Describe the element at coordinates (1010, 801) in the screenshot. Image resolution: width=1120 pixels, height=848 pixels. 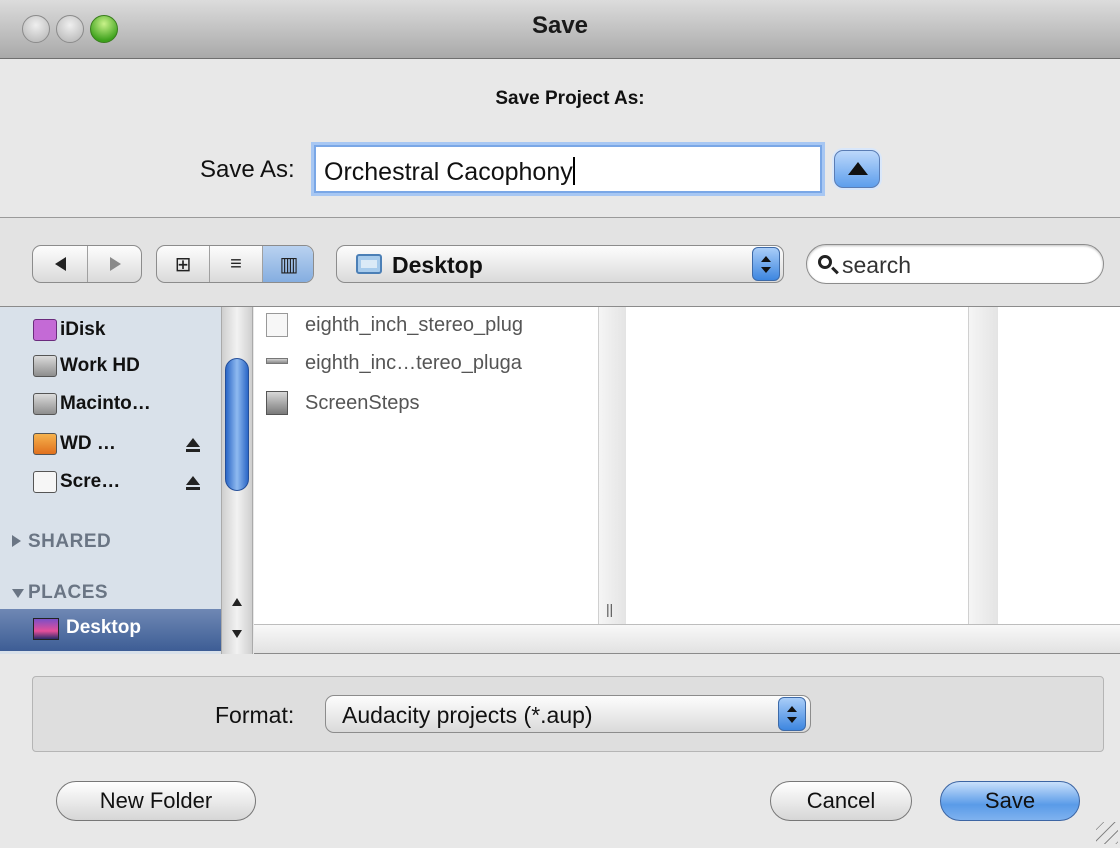
I see `save-button: Save` at that location.